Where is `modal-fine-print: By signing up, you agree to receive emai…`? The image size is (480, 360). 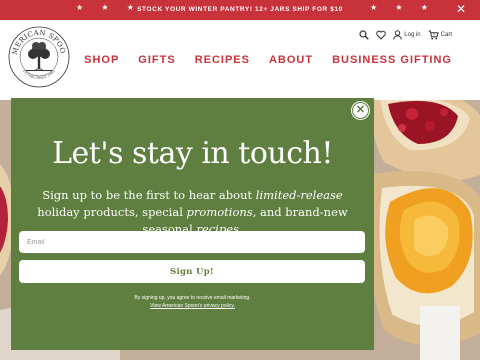
modal-fine-print: By signing up, you agree to receive emai… is located at coordinates (192, 302).